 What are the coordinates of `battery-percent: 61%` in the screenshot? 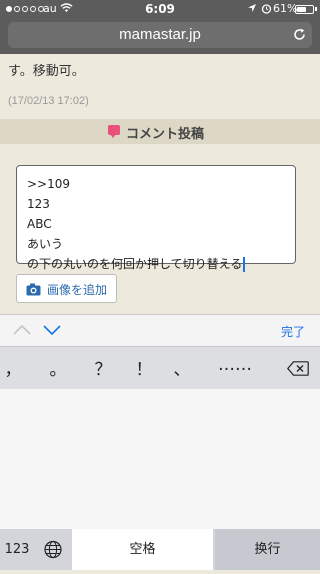 It's located at (285, 8).